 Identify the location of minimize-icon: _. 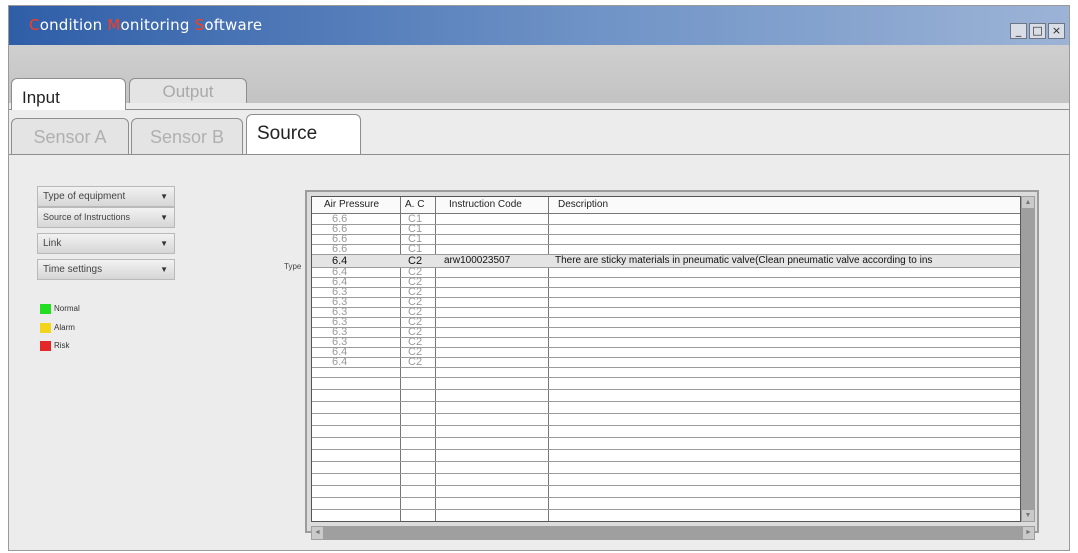
(1018, 30).